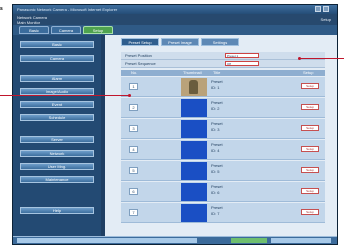  Describe the element at coordinates (133, 107) in the screenshot. I see `preset-number: 2` at that location.